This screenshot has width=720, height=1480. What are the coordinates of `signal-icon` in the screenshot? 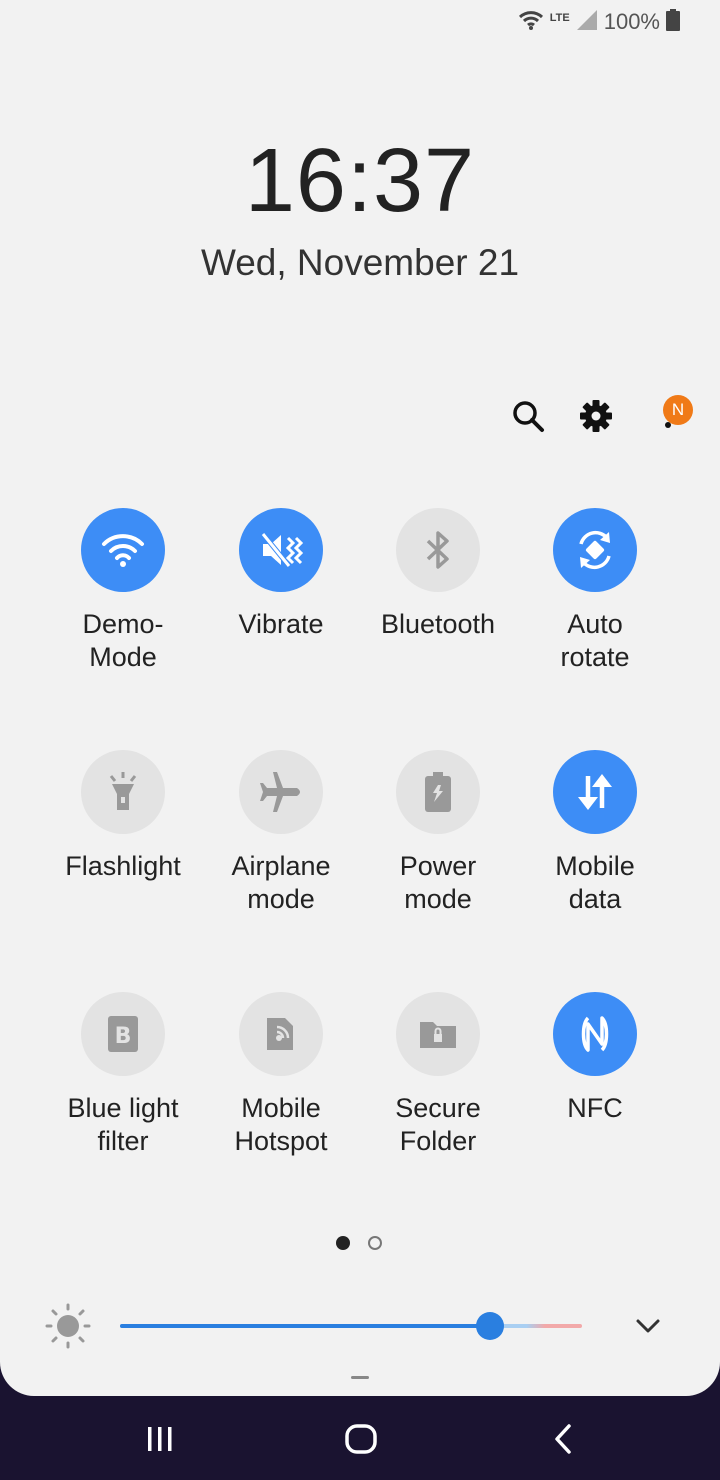 It's located at (587, 22).